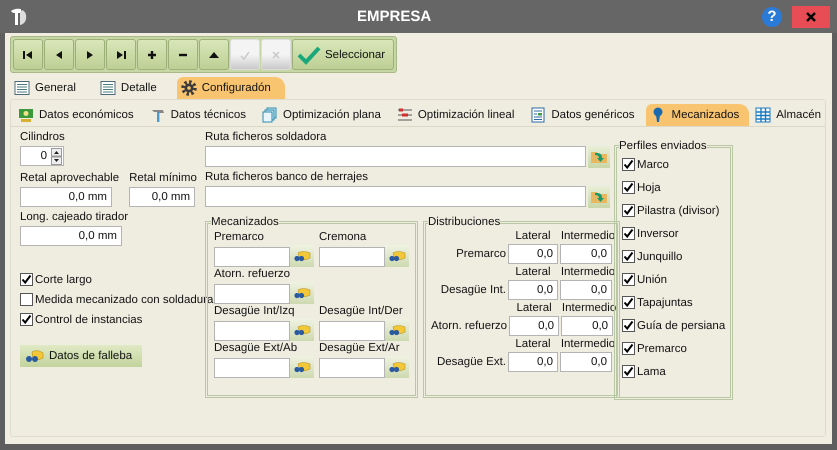 This screenshot has height=450, width=837. I want to click on spinner-arrows-icon, so click(56, 156).